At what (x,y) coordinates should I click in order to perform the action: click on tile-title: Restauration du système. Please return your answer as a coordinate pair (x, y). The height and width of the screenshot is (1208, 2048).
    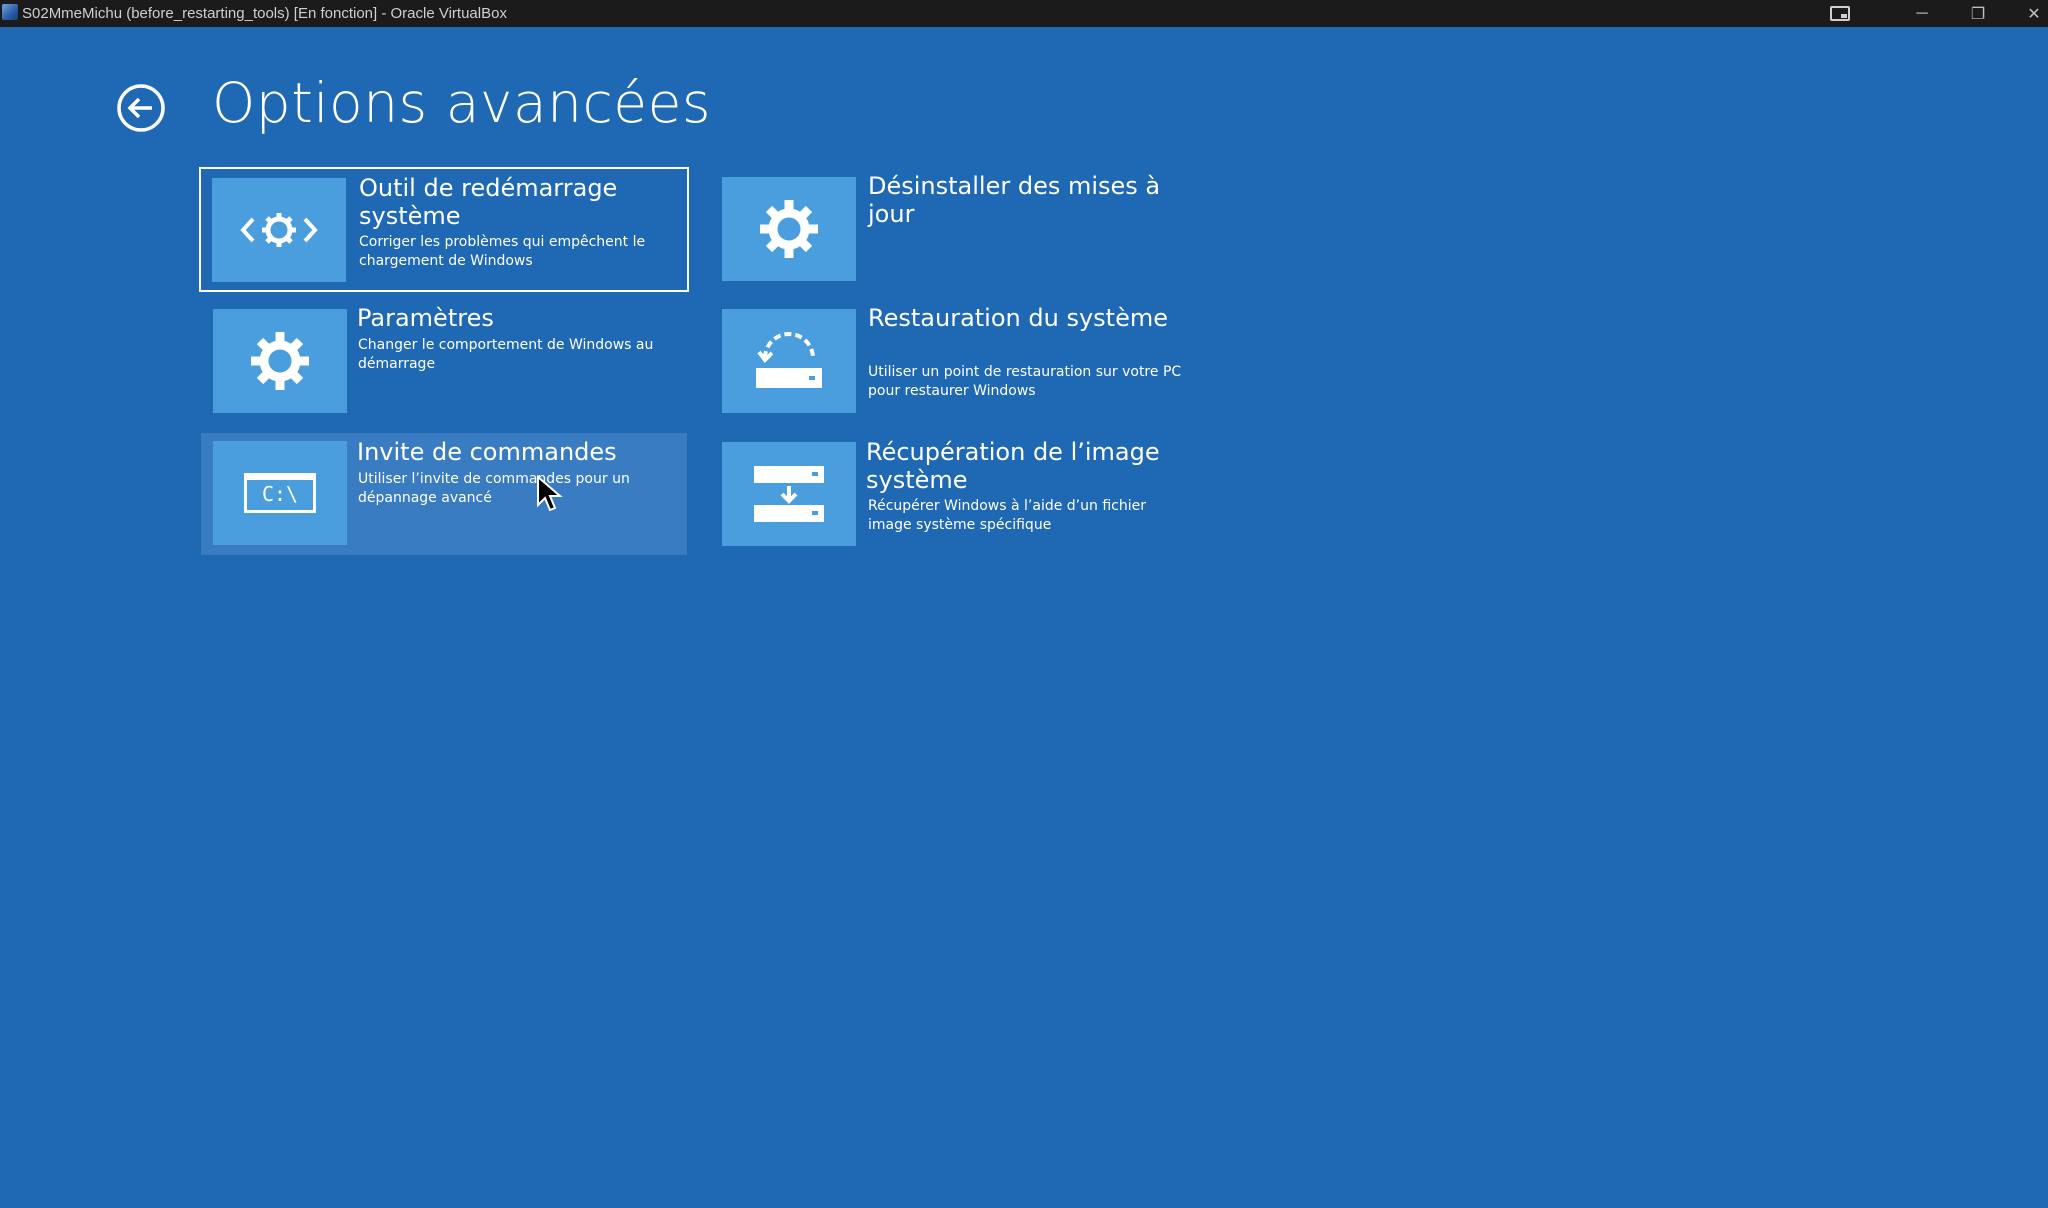
    Looking at the image, I should click on (1018, 318).